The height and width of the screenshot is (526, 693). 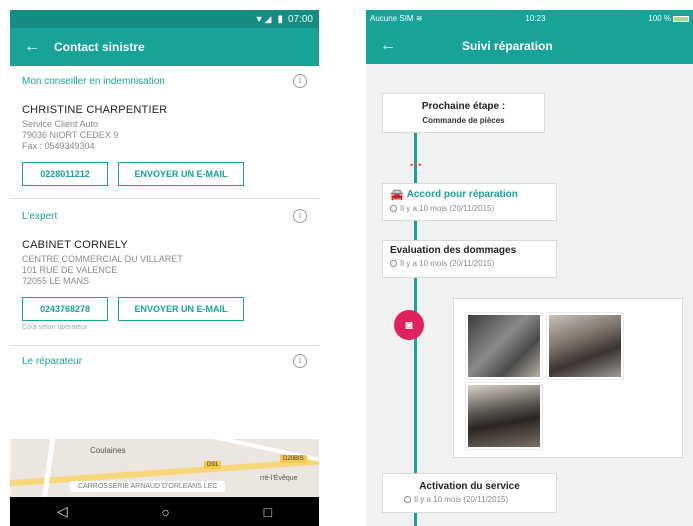 I want to click on event-title: Evaluation des dommages, so click(x=453, y=250).